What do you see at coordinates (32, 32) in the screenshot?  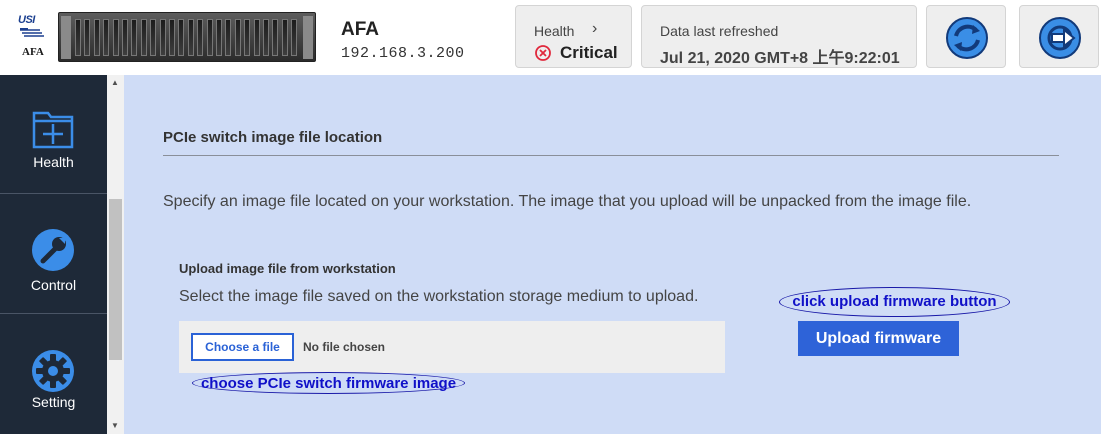 I see `logo-wing-icon` at bounding box center [32, 32].